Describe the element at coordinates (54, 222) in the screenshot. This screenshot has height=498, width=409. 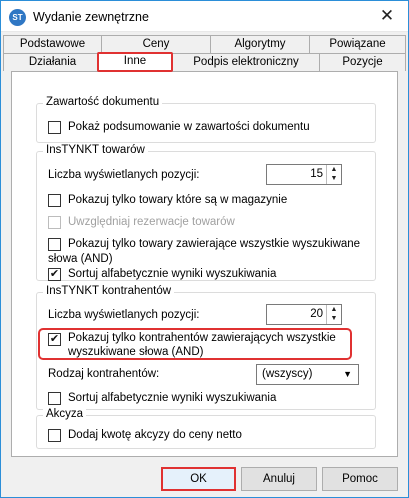
I see `reservations-checkbox` at that location.